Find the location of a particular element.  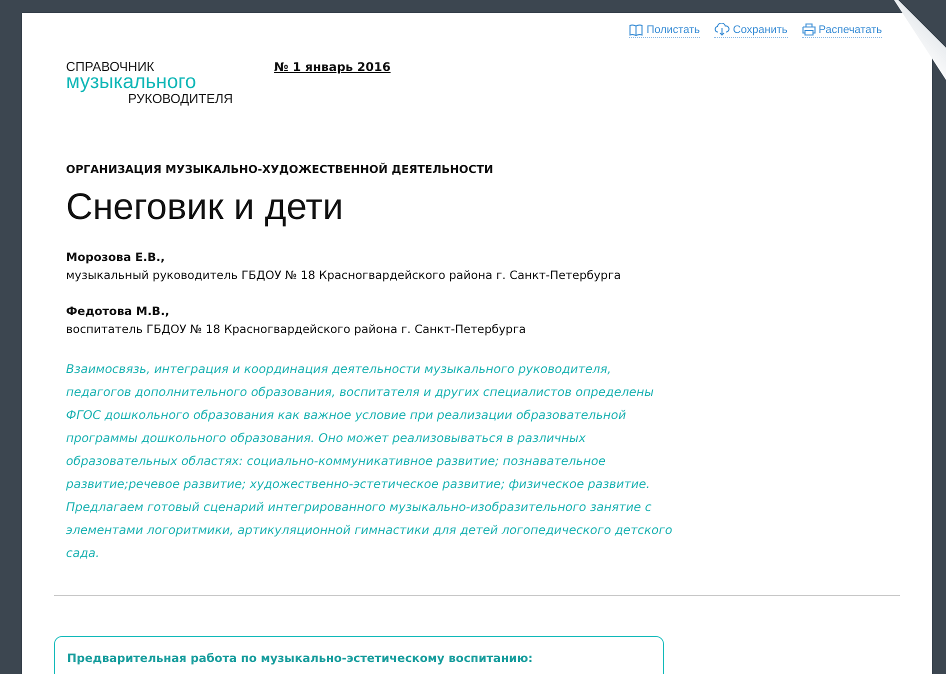

rubric-heading: ОРГАНИЗАЦИЯ МУЗЫКАЛЬНО-ХУДОЖЕСТВЕННОЙ ДЕЯТЕЛЬНОСТИ is located at coordinates (280, 169).